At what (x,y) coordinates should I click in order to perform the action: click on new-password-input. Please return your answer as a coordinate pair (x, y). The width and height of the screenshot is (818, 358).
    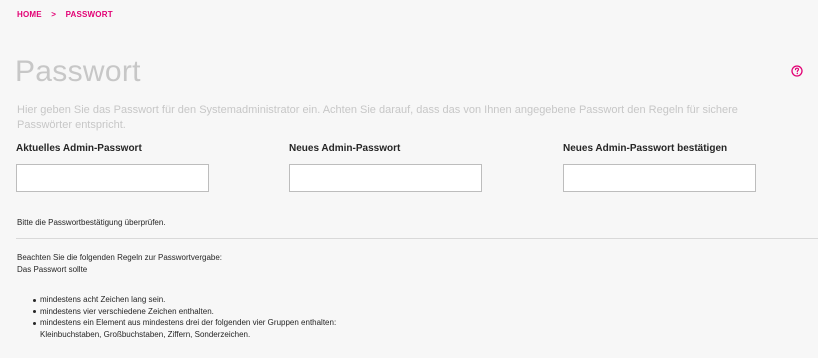
    Looking at the image, I should click on (385, 178).